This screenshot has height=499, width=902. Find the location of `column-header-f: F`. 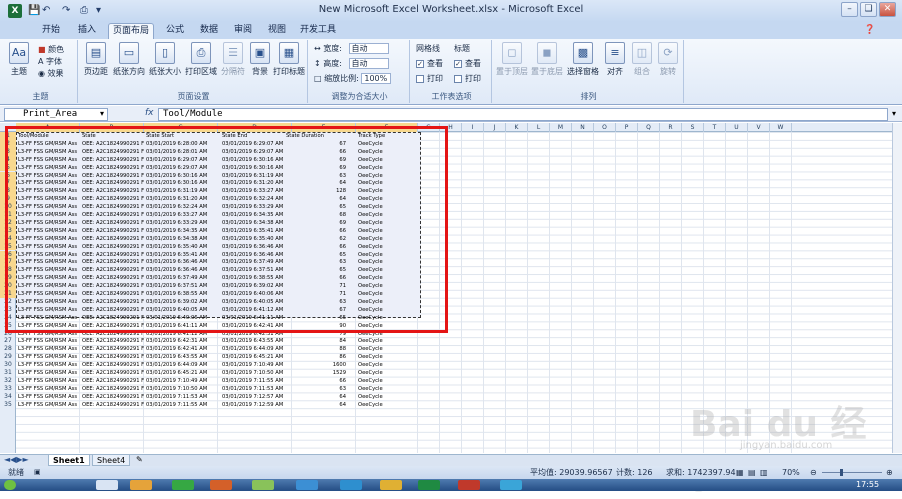

column-header-f: F is located at coordinates (387, 127).